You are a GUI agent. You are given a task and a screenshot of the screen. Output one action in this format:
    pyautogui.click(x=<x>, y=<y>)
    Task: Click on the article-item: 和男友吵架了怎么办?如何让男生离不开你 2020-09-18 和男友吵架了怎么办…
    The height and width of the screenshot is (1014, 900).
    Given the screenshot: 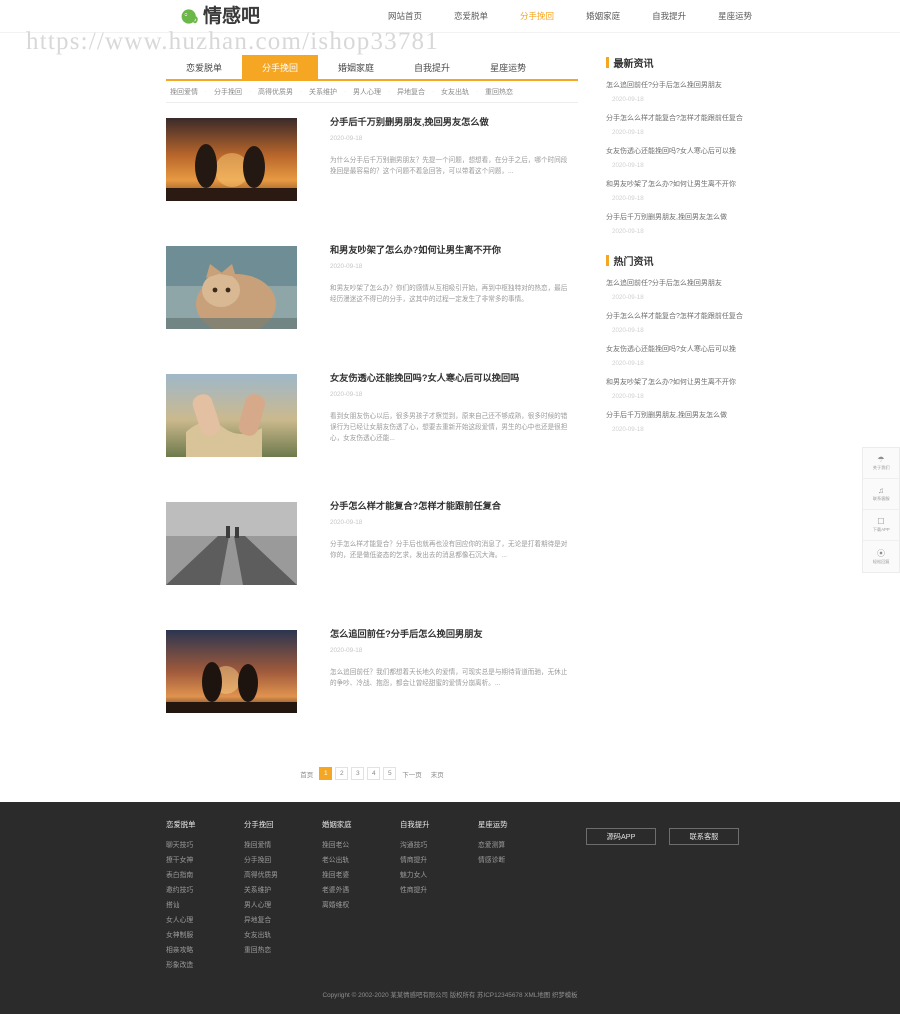 What is the action you would take?
    pyautogui.click(x=372, y=296)
    